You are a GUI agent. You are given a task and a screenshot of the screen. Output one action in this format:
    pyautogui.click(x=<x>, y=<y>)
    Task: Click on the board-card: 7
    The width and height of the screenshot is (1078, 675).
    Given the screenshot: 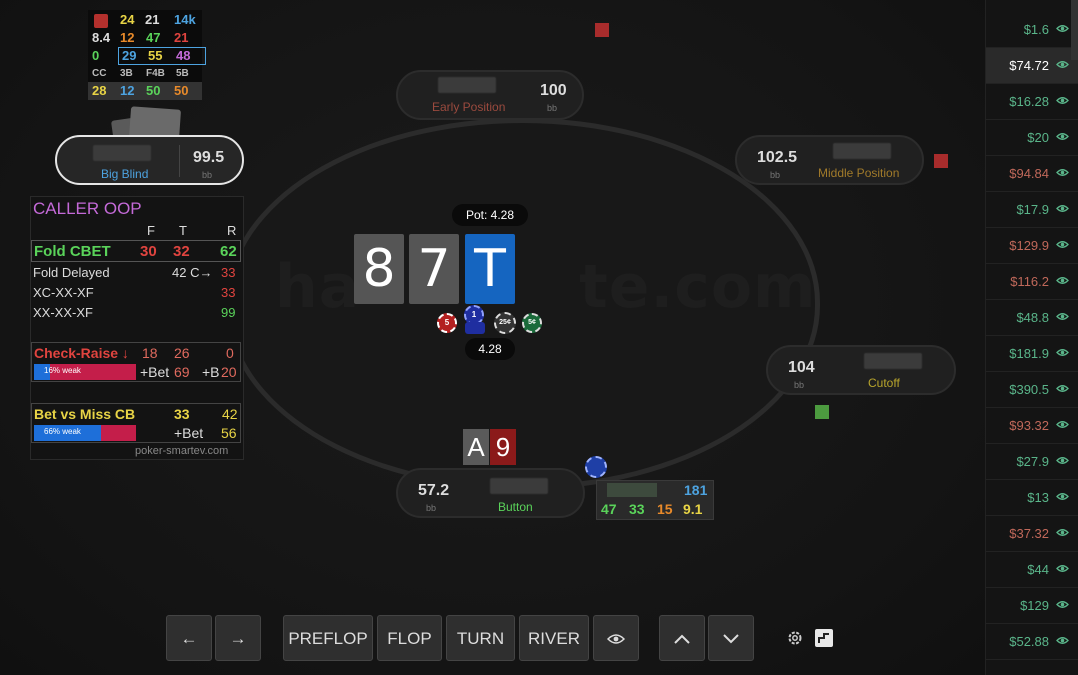 What is the action you would take?
    pyautogui.click(x=434, y=269)
    